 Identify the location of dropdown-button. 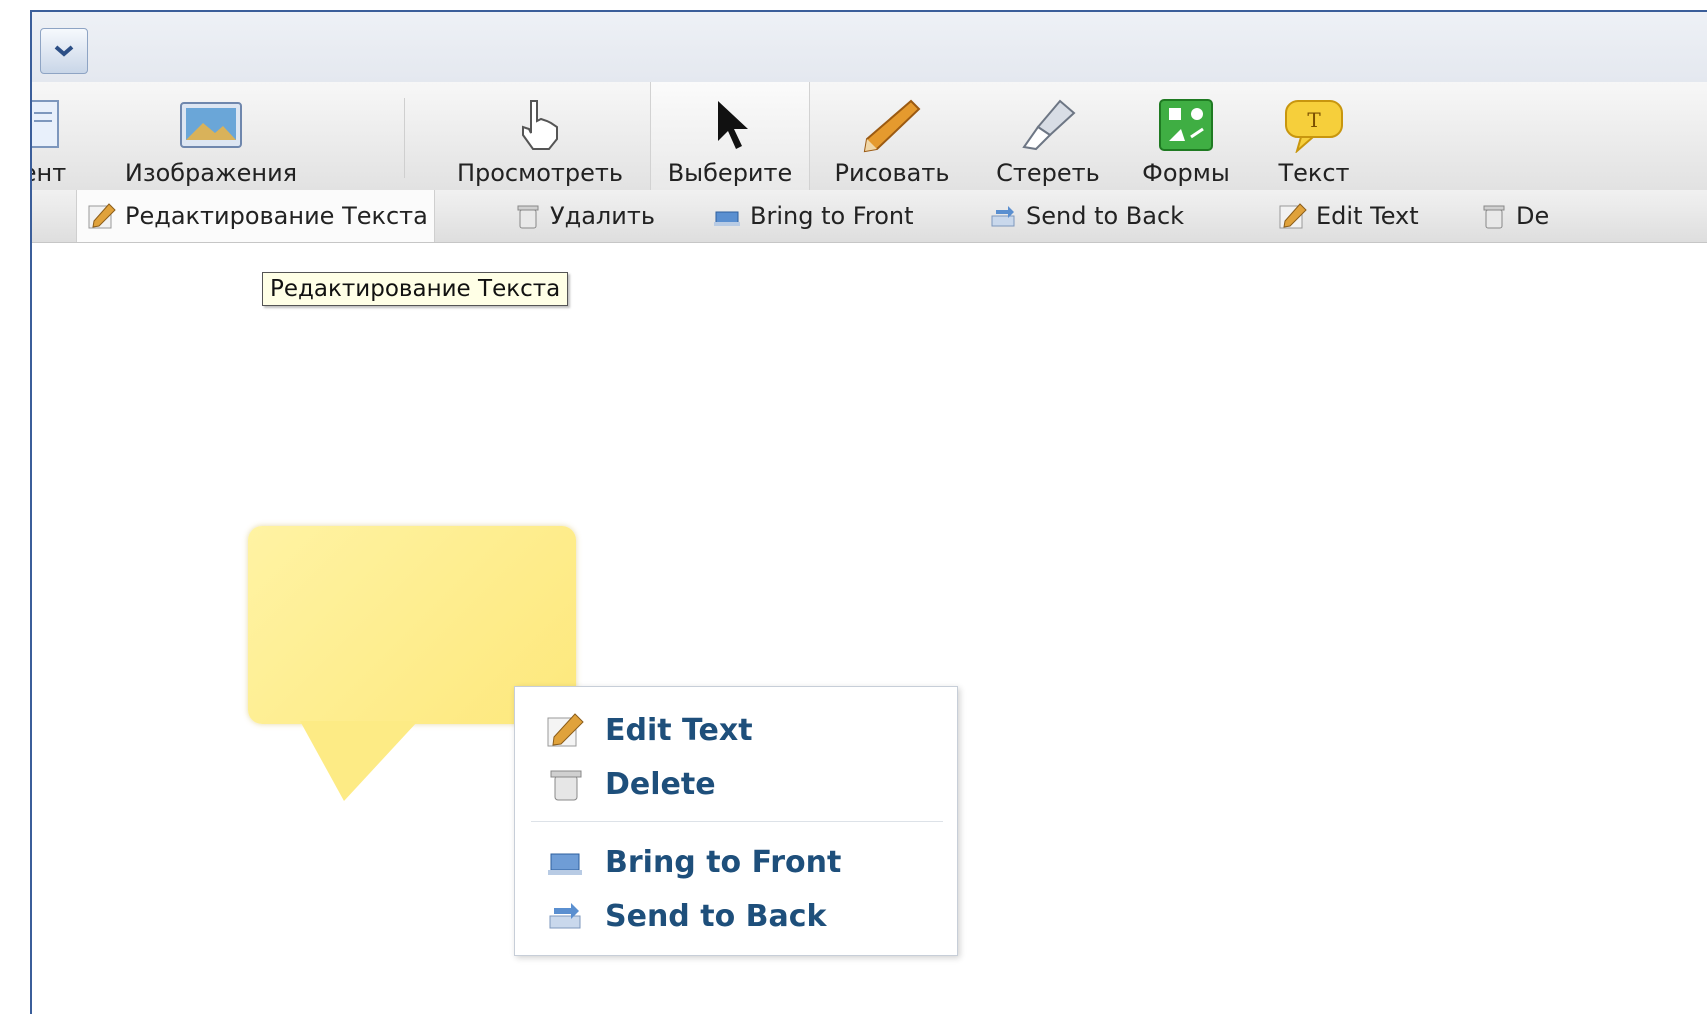
(64, 51).